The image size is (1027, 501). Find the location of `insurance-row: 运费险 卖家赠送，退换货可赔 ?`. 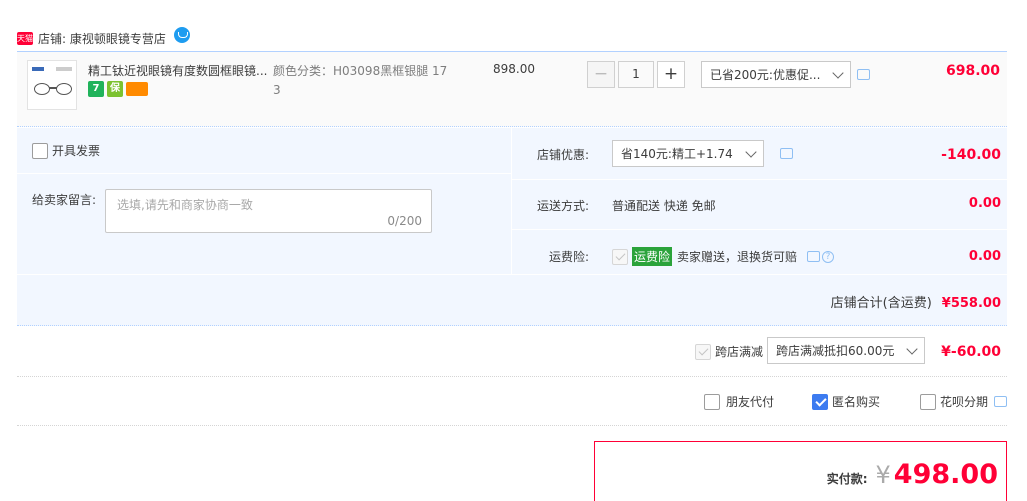

insurance-row: 运费险 卖家赠送，退换货可赔 ? is located at coordinates (723, 256).